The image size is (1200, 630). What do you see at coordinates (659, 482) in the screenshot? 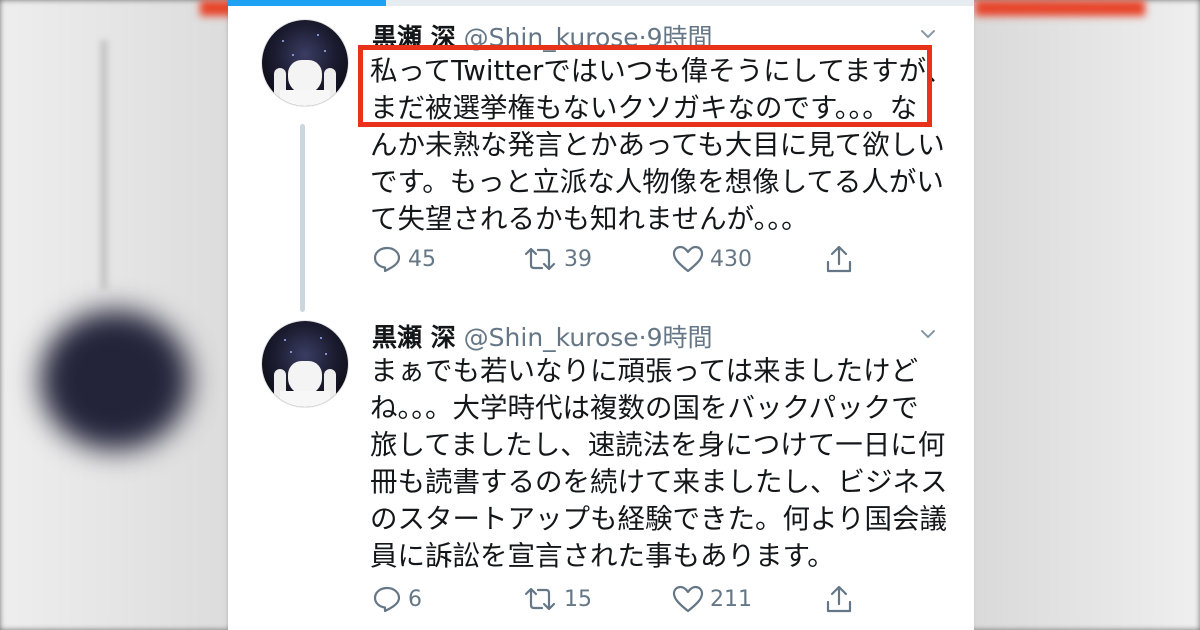
I see `tweet-text-line: 冊も読書するのを続けて来ましたし、ビジネス` at bounding box center [659, 482].